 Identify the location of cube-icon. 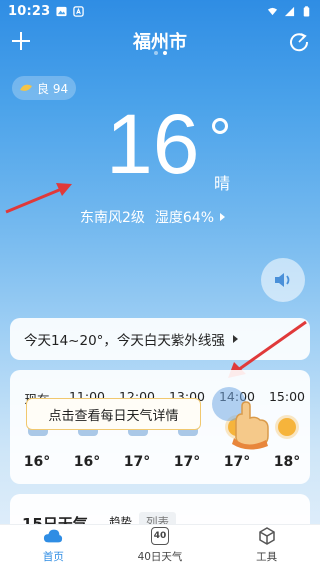
(267, 536).